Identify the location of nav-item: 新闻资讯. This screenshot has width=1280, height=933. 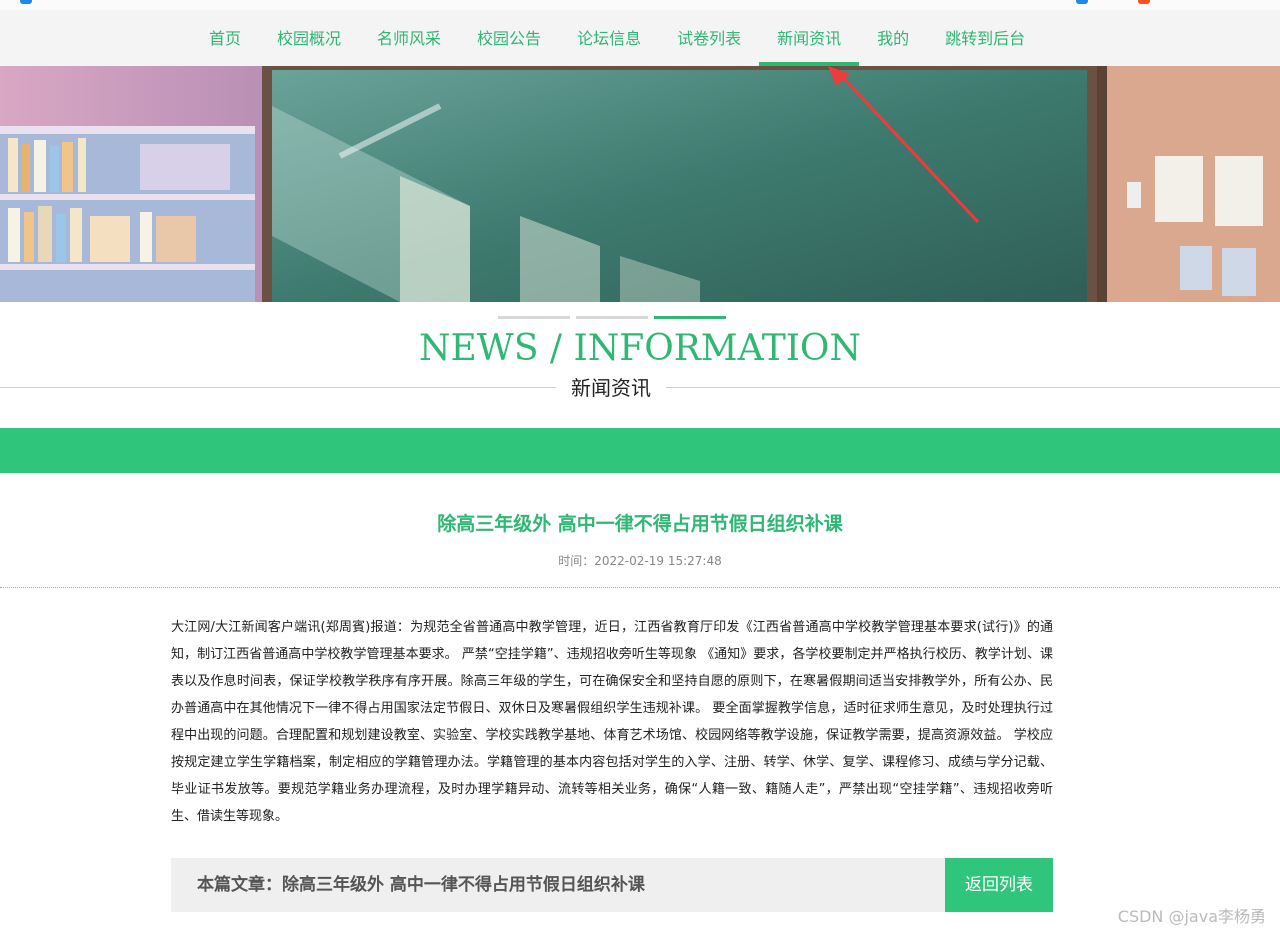
(809, 40).